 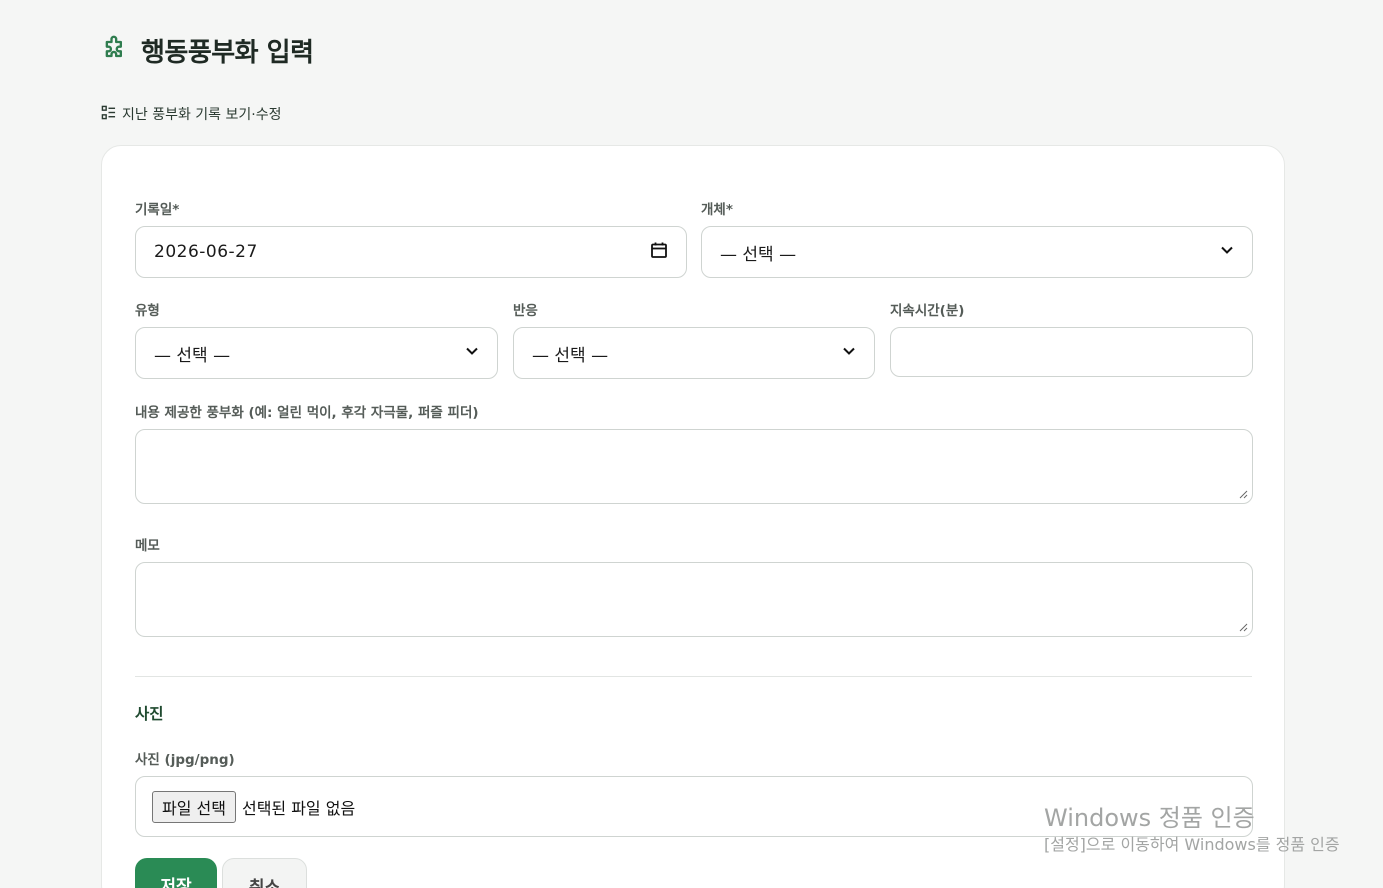 I want to click on header: 행동풍부화 입력, so click(x=207, y=50).